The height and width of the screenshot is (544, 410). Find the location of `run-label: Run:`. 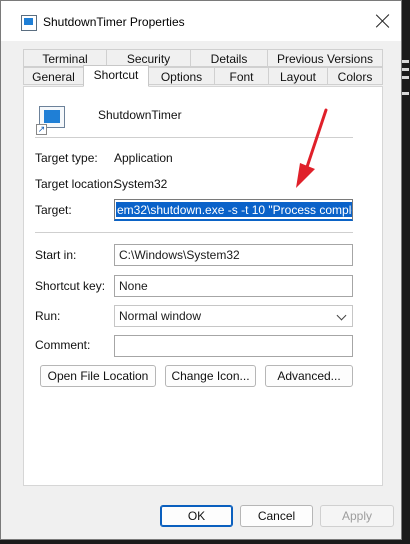

run-label: Run: is located at coordinates (48, 316).